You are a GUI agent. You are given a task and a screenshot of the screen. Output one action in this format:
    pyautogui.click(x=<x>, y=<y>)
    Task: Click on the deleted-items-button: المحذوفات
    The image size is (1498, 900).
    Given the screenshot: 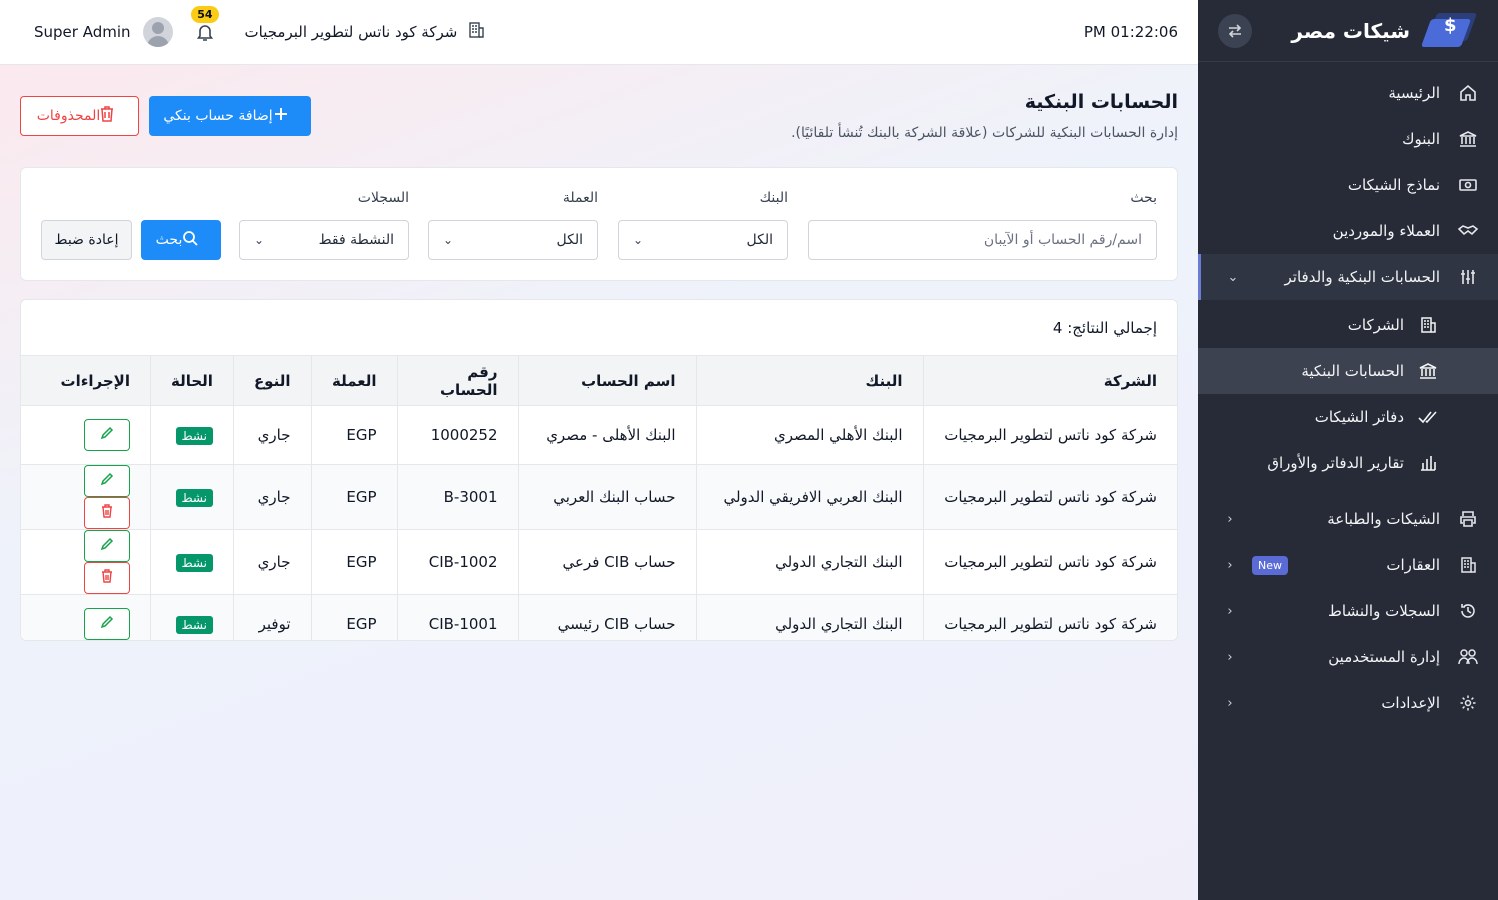 What is the action you would take?
    pyautogui.click(x=79, y=116)
    